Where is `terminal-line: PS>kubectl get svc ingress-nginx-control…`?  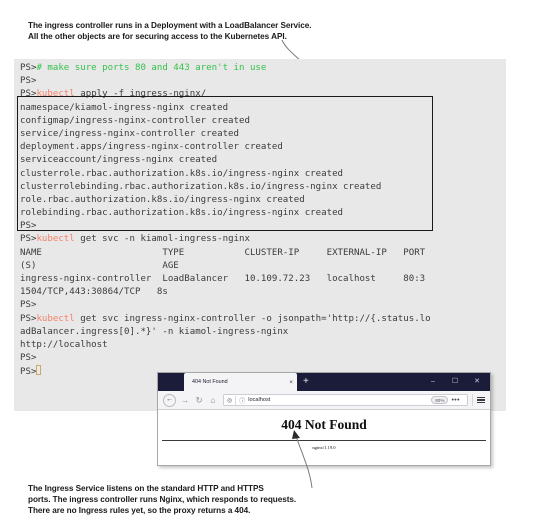
terminal-line: PS>kubectl get svc ingress-nginx-control… is located at coordinates (225, 318).